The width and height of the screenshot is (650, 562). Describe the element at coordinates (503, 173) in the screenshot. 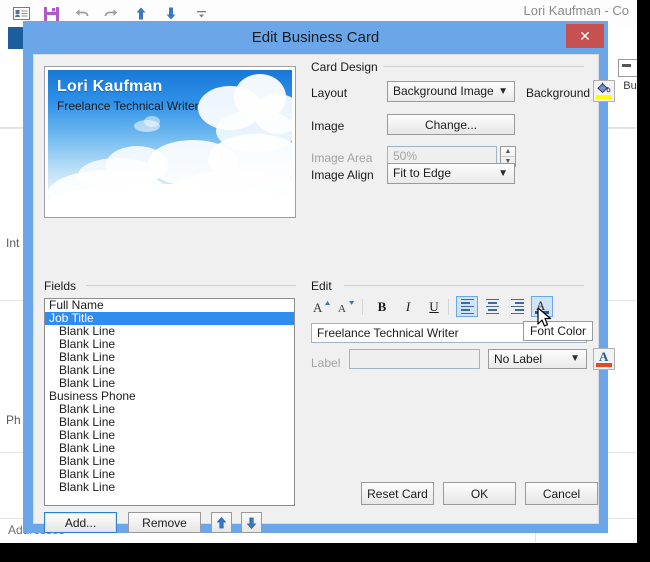

I see `chevron-down-icon-2: ▼` at that location.